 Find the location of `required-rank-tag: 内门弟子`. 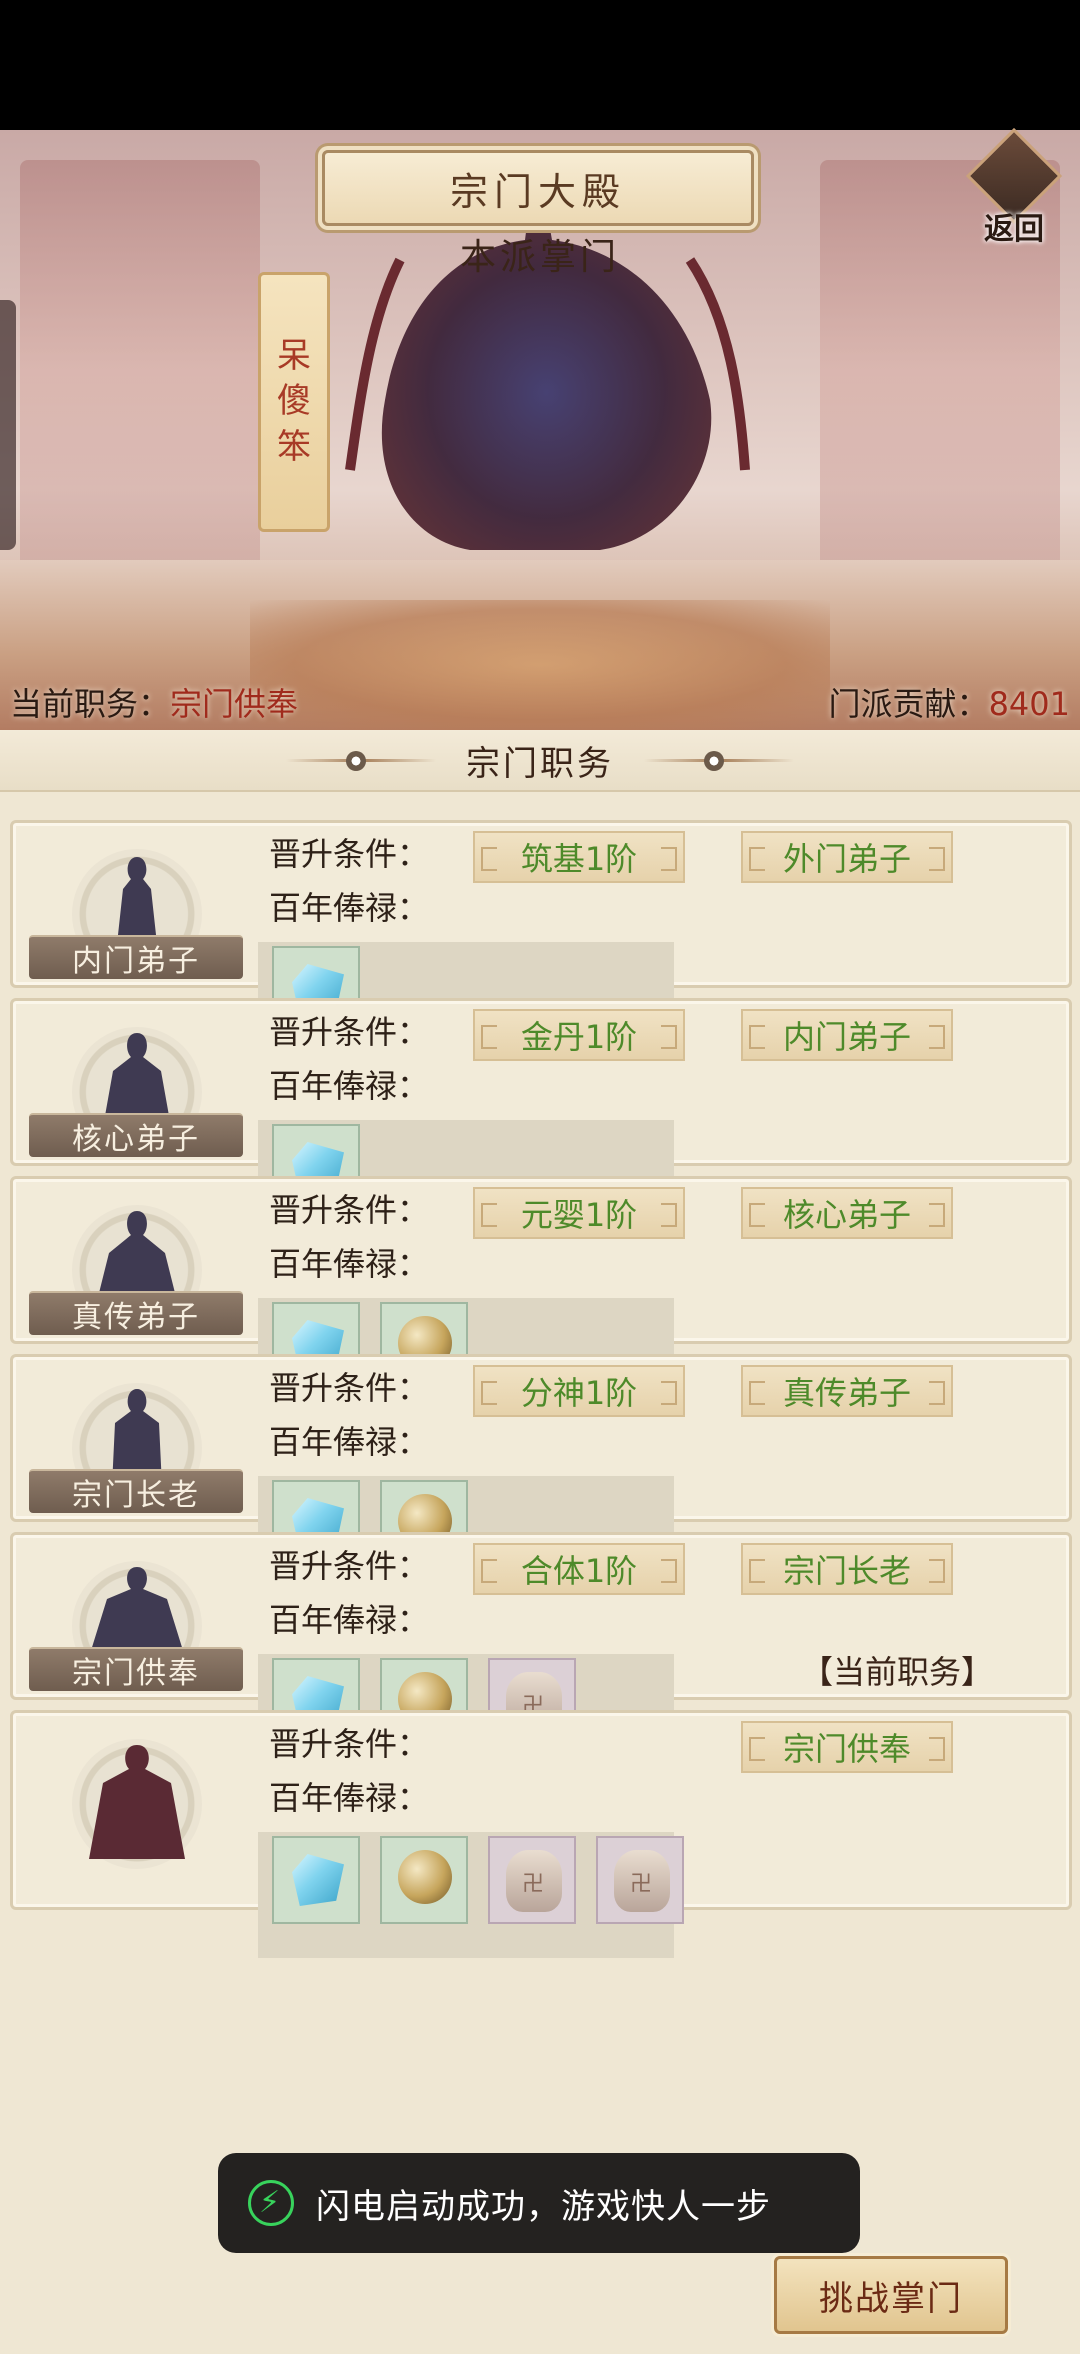

required-rank-tag: 内门弟子 is located at coordinates (847, 1035).